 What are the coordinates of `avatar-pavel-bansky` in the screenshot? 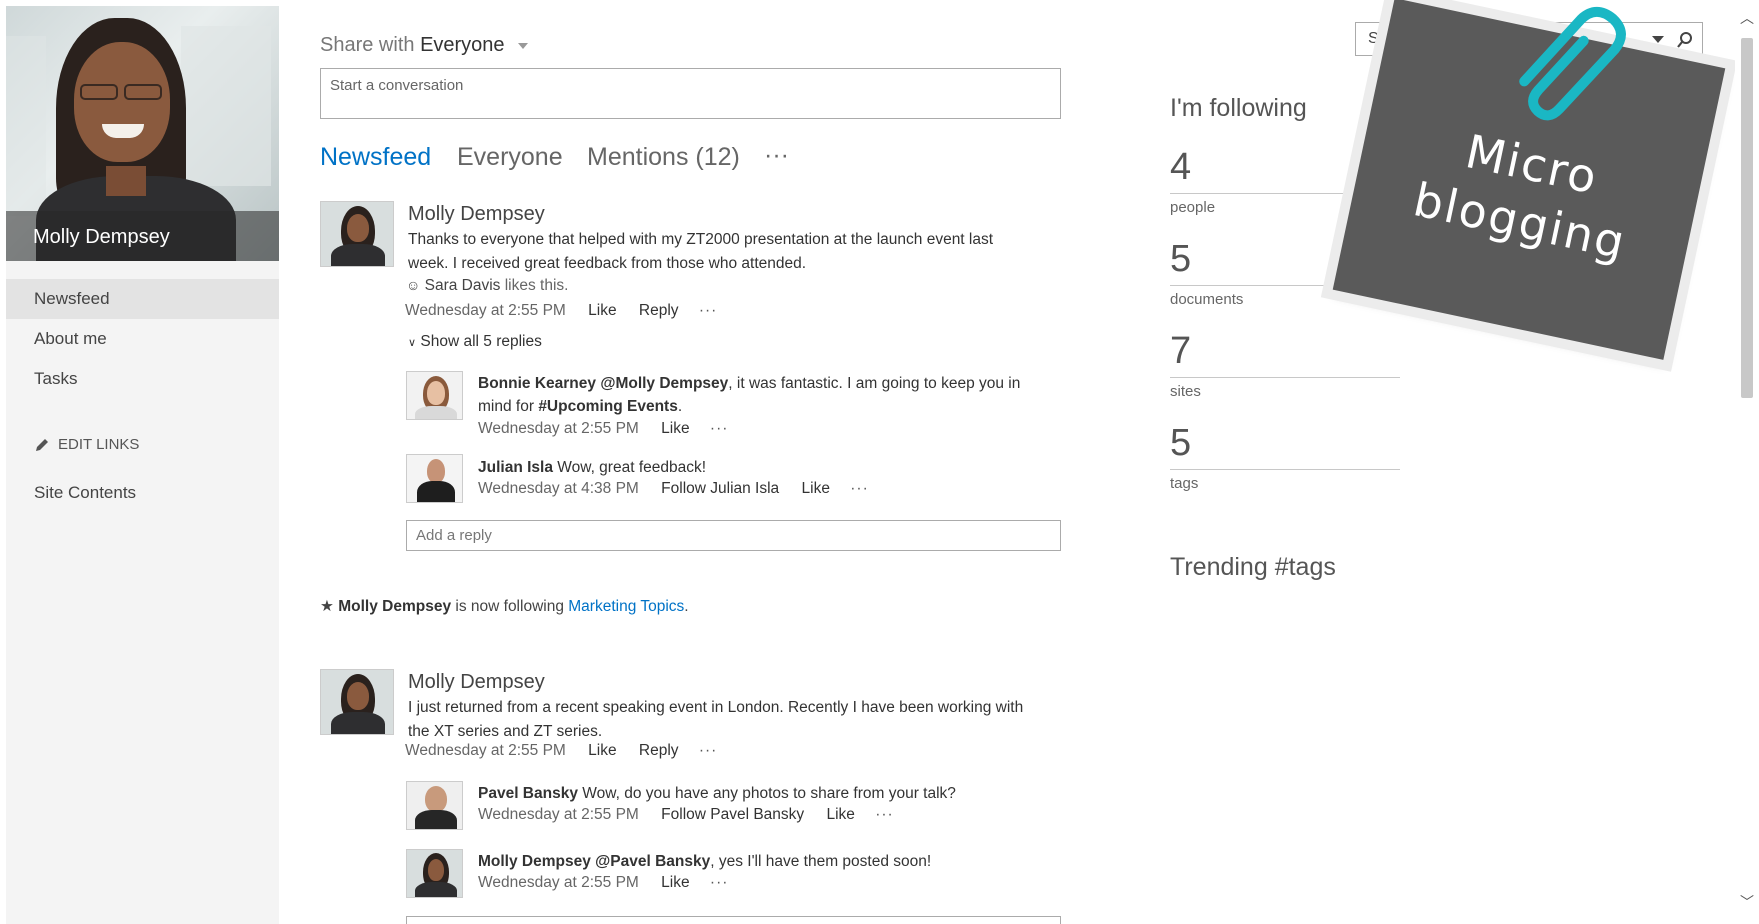 It's located at (434, 805).